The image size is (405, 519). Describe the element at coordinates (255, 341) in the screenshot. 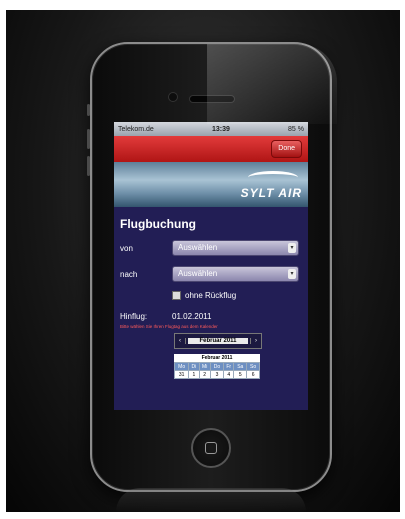

I see `next-month-button: ›` at that location.